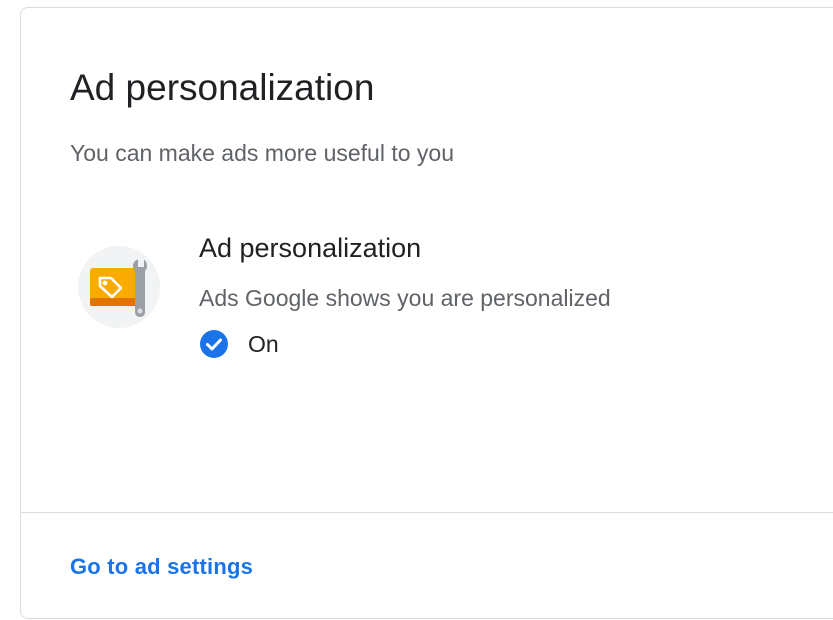 The image size is (833, 620). Describe the element at coordinates (262, 153) in the screenshot. I see `card-subtitle: You can make ads more useful to you` at that location.